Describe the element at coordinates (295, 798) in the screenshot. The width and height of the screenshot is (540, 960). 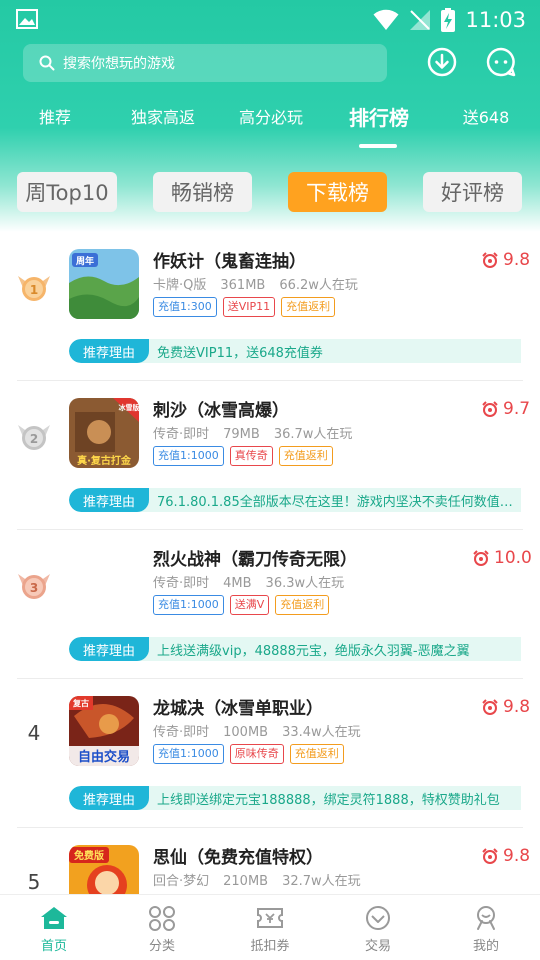
I see `recommend-reason: 推荐理由 上线即送绑定元宝188888，绑定灵符1888，特权赞助礼包` at that location.